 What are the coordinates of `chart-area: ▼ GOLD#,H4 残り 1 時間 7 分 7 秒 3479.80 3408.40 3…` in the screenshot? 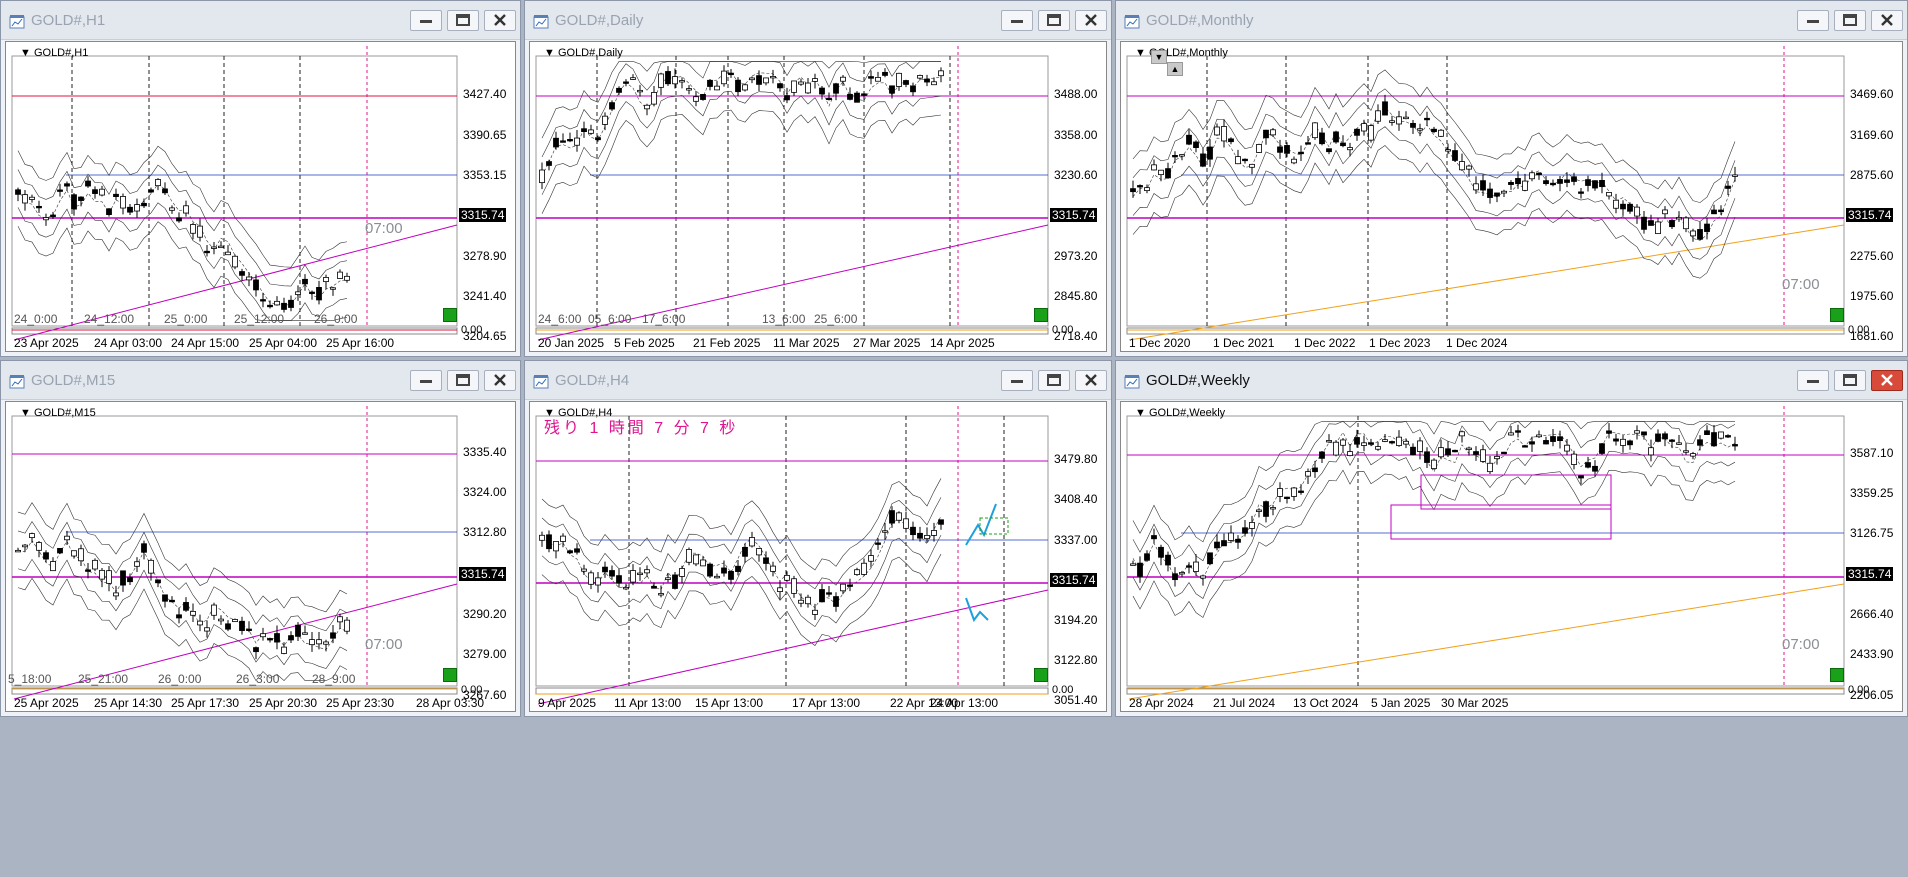 It's located at (818, 556).